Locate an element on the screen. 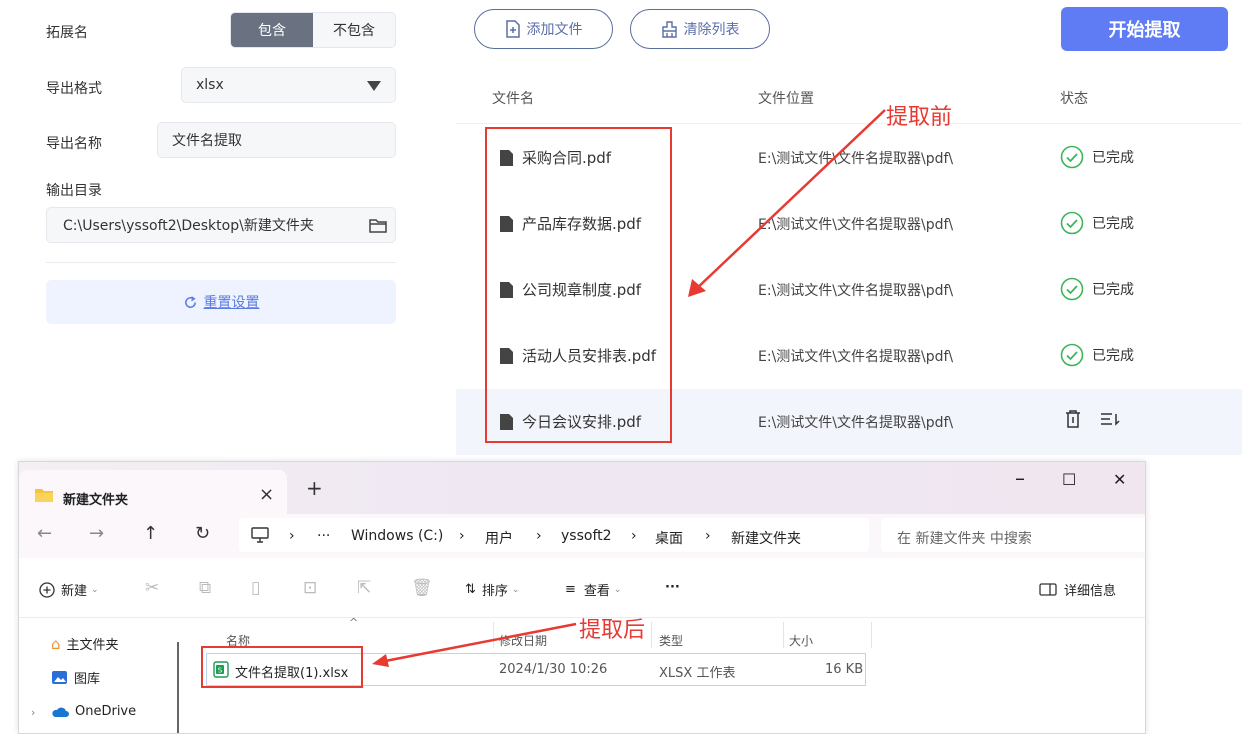 The width and height of the screenshot is (1242, 734). details-button: 详细信息 is located at coordinates (1077, 589).